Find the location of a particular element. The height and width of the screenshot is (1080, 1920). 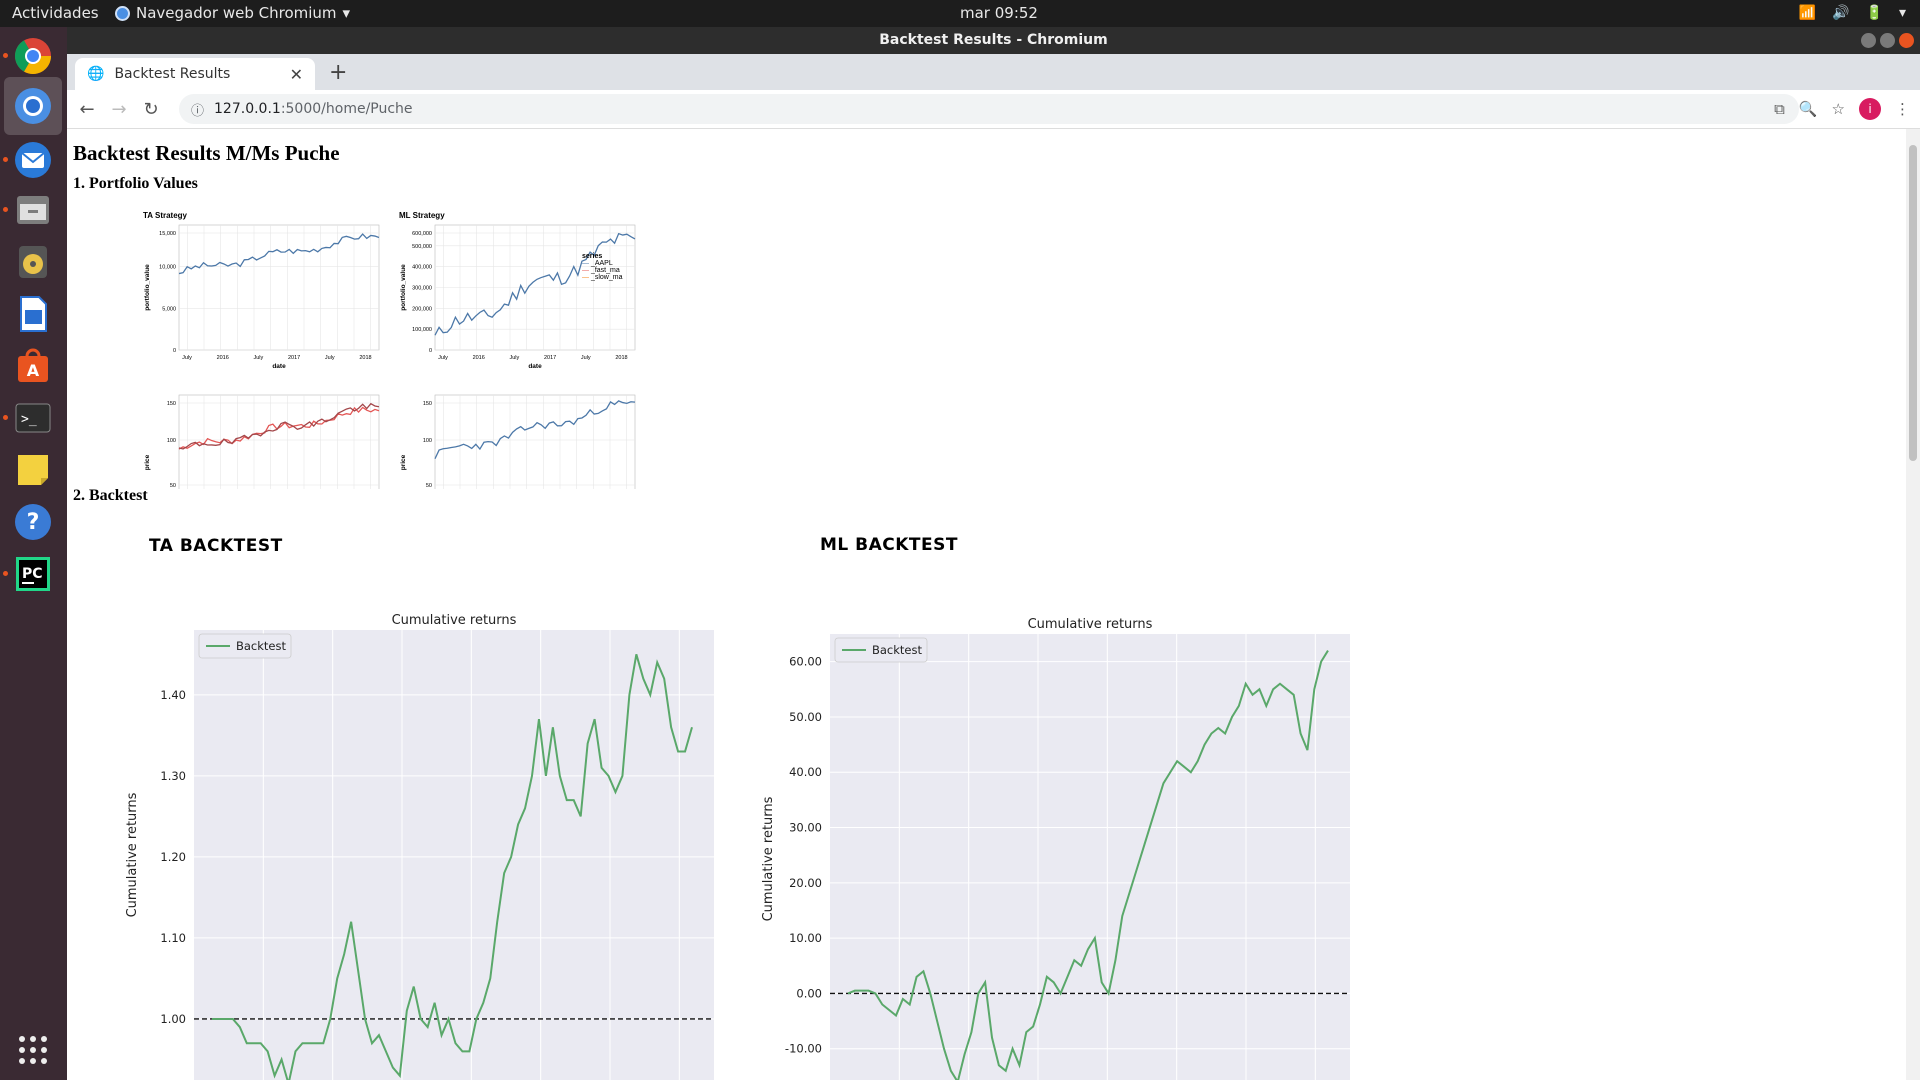

translate-icon: ⧉ is located at coordinates (1779, 109).